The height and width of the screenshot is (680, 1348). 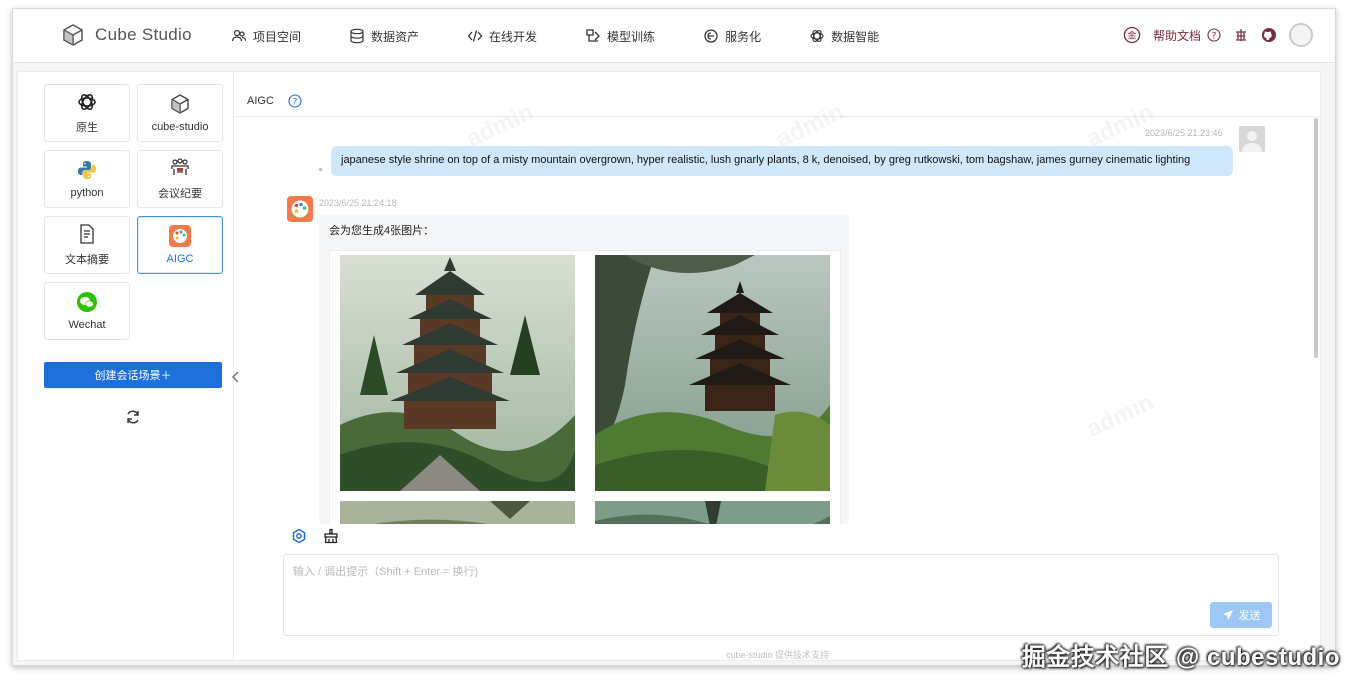 What do you see at coordinates (1269, 35) in the screenshot?
I see `github-icon` at bounding box center [1269, 35].